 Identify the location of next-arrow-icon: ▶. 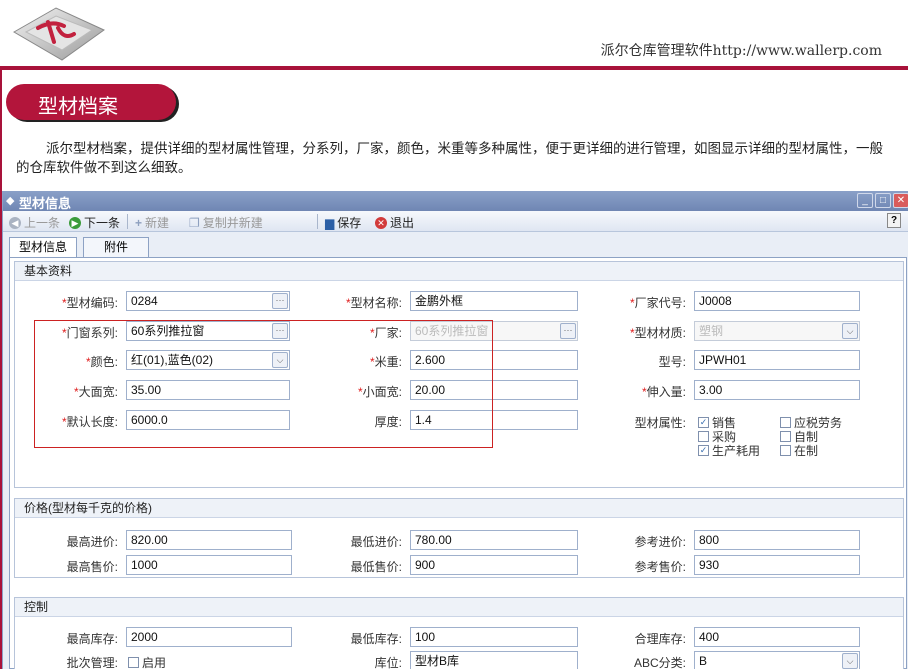
(75, 222).